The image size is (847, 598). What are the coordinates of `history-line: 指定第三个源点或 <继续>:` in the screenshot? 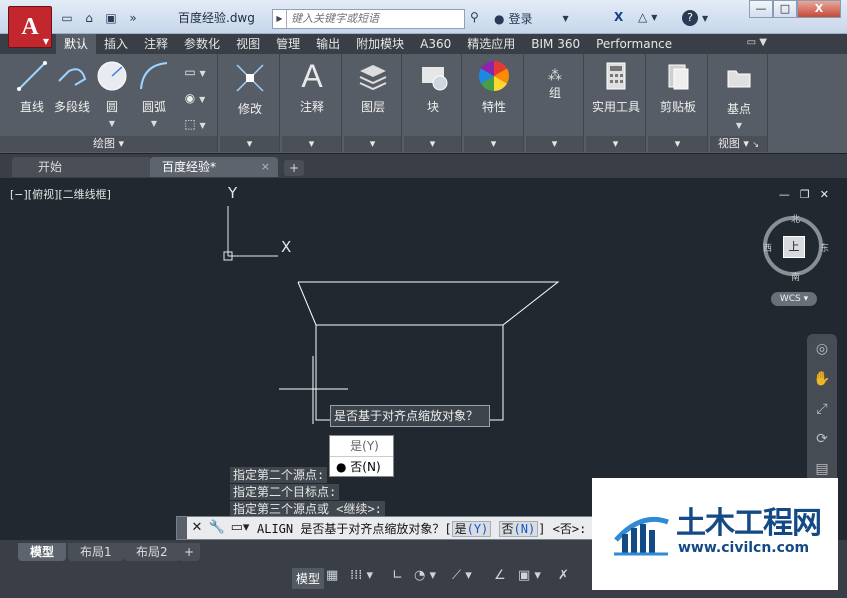 It's located at (307, 509).